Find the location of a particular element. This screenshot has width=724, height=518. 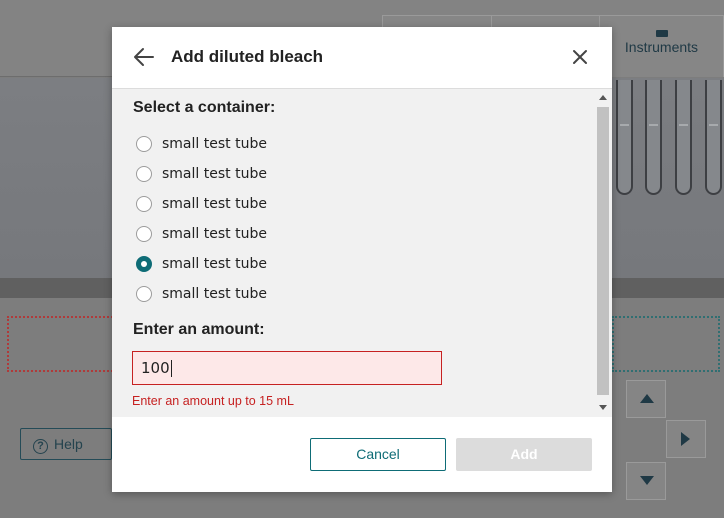

amount-error-message: Enter an amount up to 15 mL is located at coordinates (213, 401).